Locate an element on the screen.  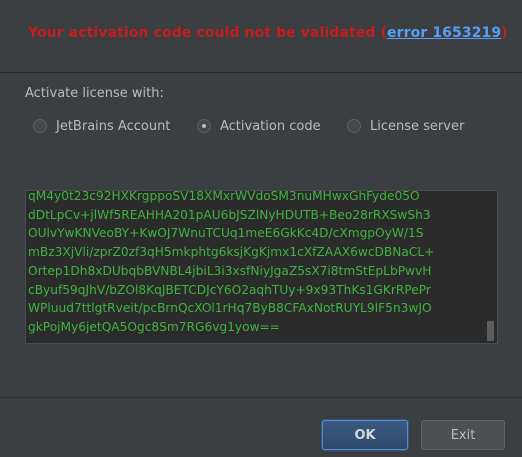
option-license-server-label: License server is located at coordinates (417, 126).